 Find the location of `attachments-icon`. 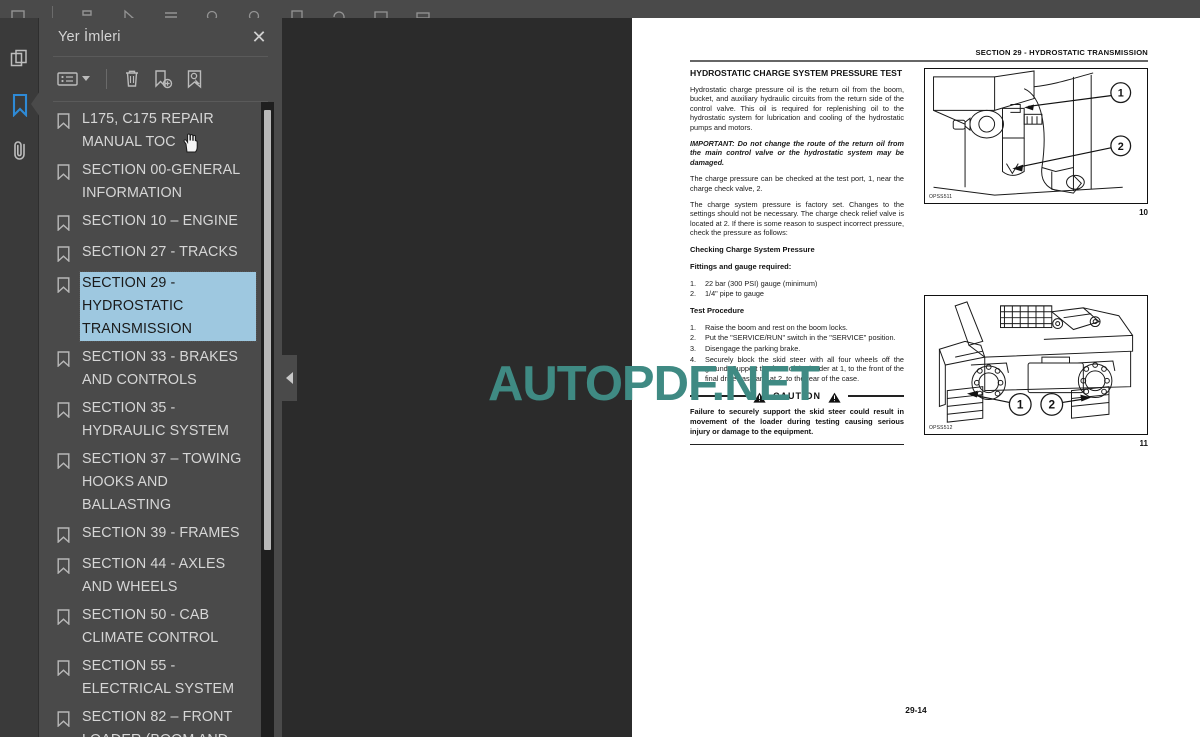

attachments-icon is located at coordinates (19, 151).